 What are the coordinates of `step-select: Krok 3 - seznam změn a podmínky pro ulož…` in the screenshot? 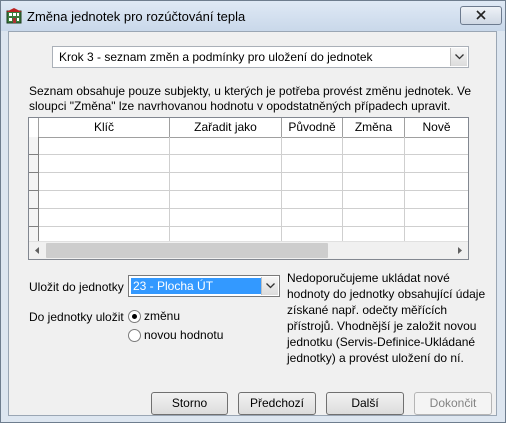 It's located at (260, 57).